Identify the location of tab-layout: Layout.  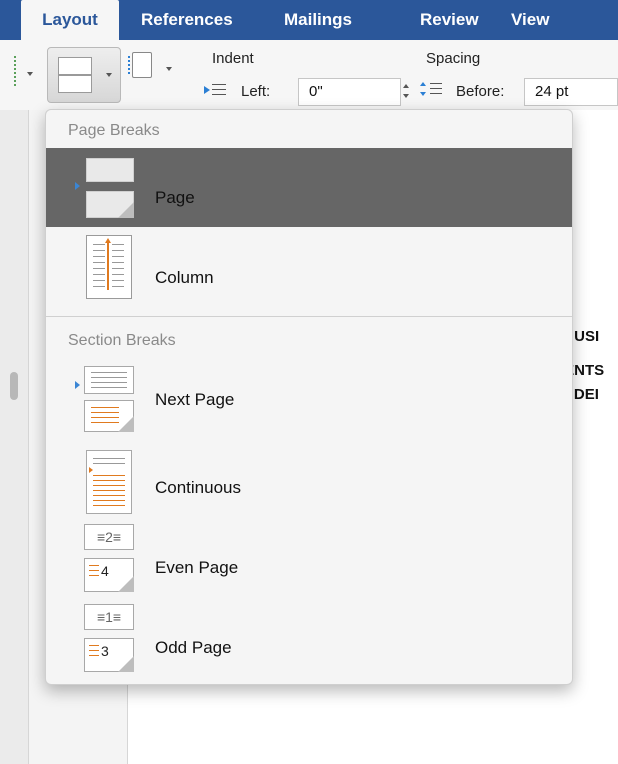
(70, 21).